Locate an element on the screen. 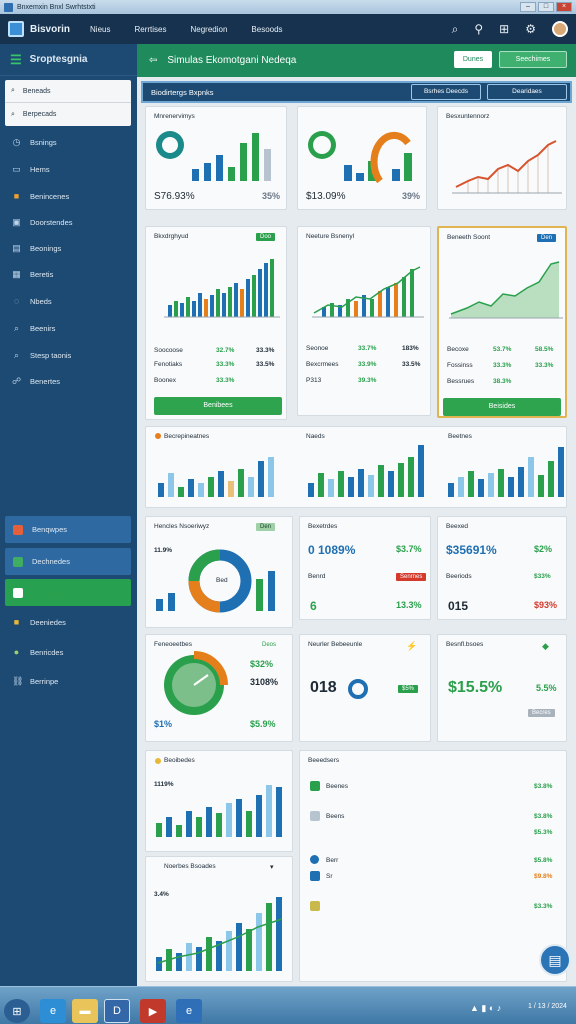 The width and height of the screenshot is (576, 1024). stat-value: 018 is located at coordinates (323, 687).